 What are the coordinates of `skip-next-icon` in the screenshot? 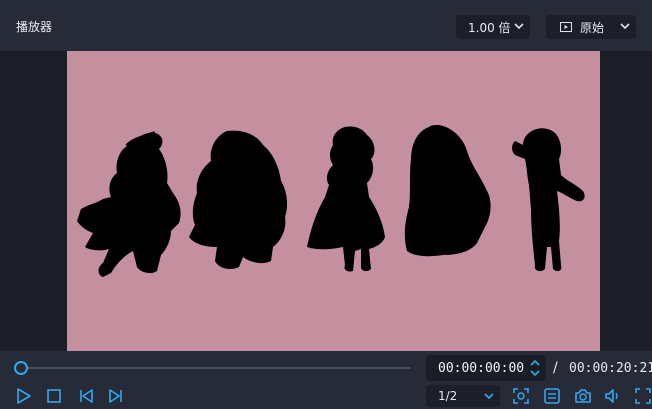 It's located at (116, 396).